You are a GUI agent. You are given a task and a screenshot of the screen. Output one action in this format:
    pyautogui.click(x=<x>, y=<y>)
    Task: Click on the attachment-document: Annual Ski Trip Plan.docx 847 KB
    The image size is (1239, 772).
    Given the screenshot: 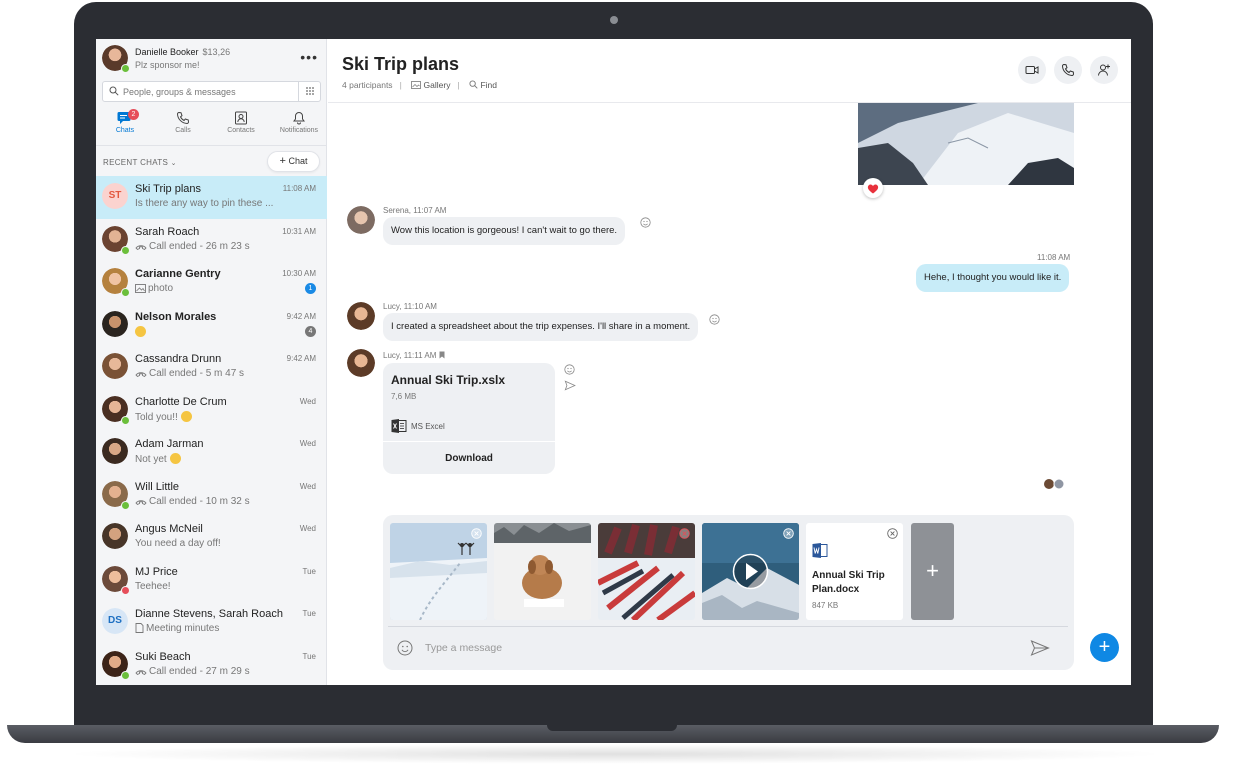 What is the action you would take?
    pyautogui.click(x=854, y=571)
    